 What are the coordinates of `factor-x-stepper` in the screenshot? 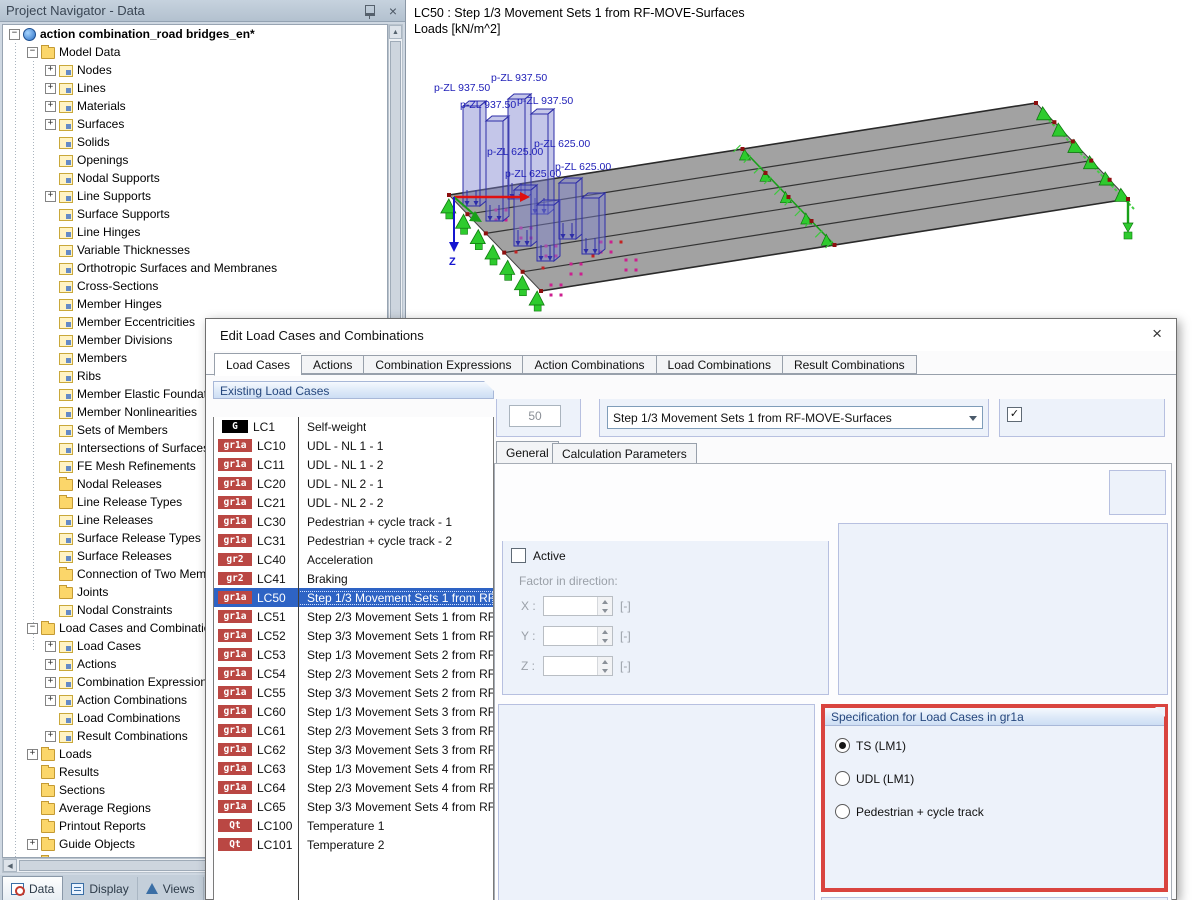 It's located at (578, 606).